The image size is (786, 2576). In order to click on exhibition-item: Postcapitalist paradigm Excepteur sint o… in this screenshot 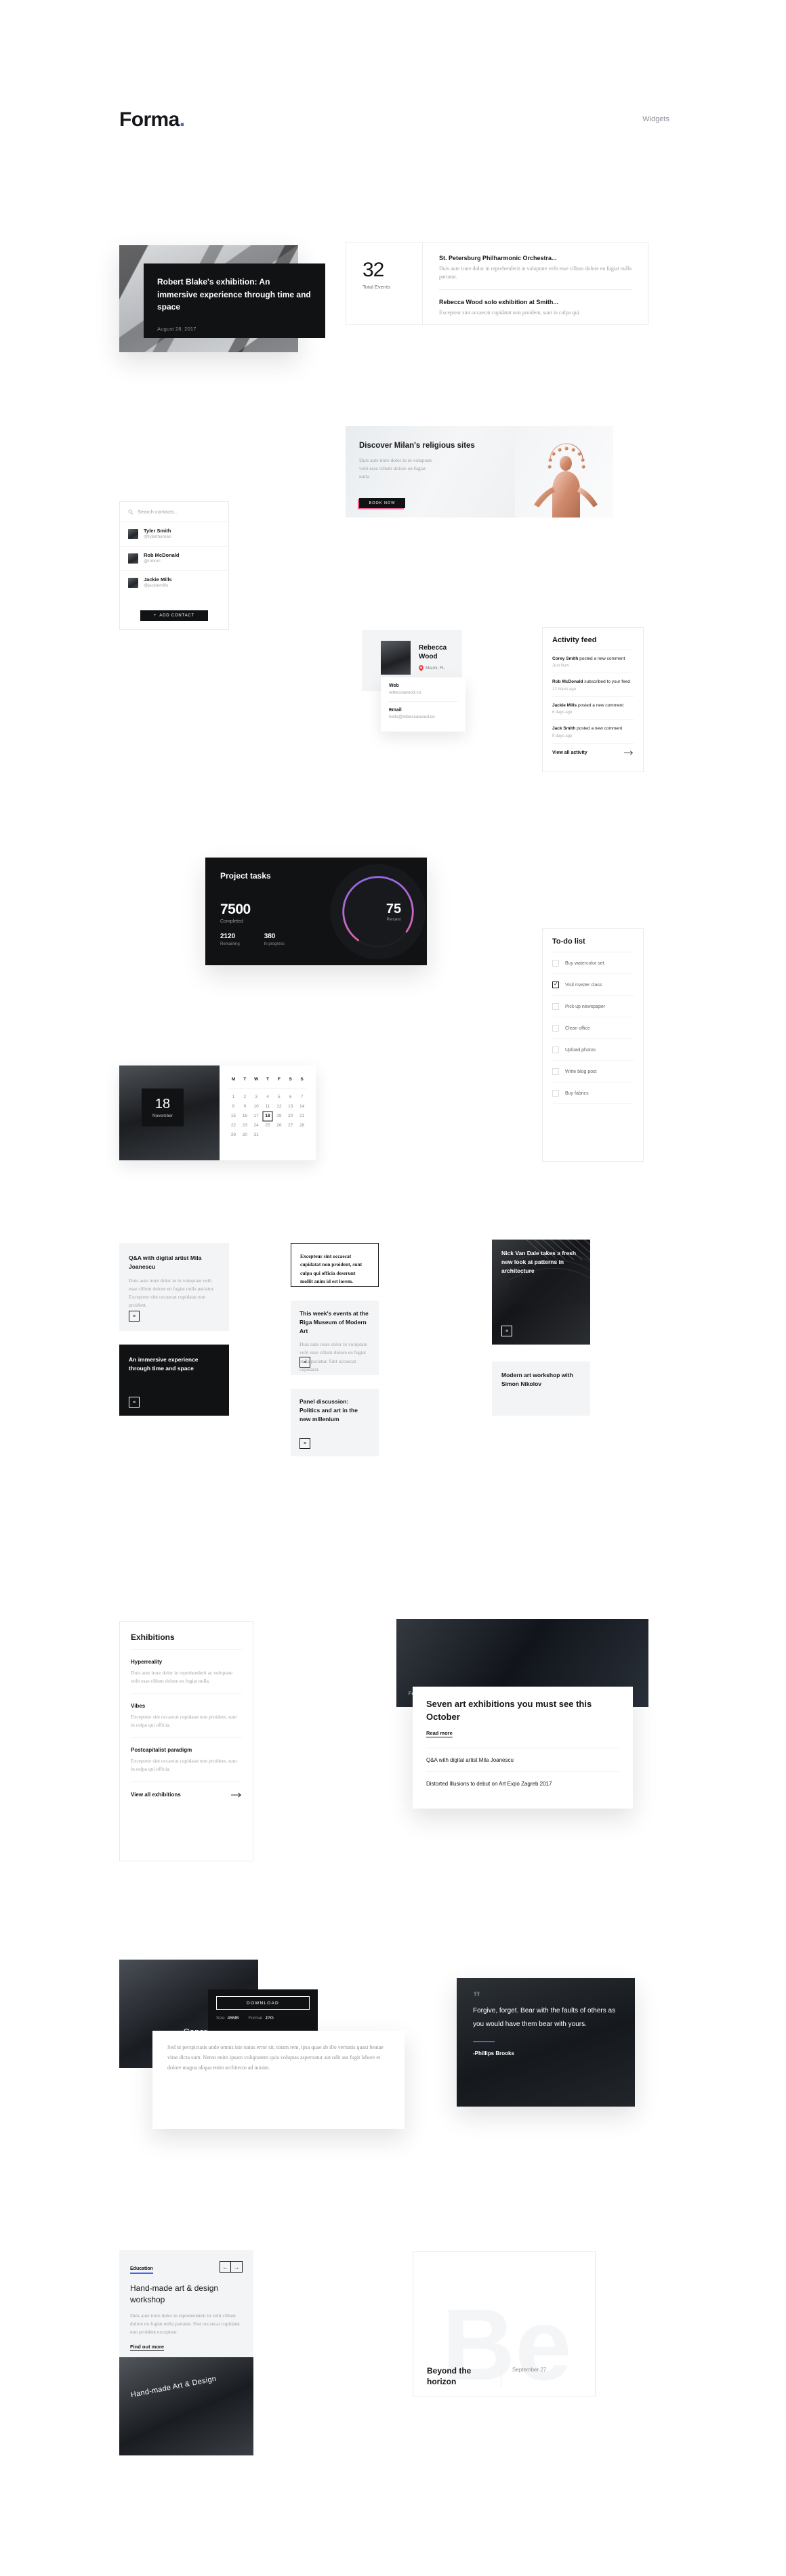, I will do `click(187, 1760)`.